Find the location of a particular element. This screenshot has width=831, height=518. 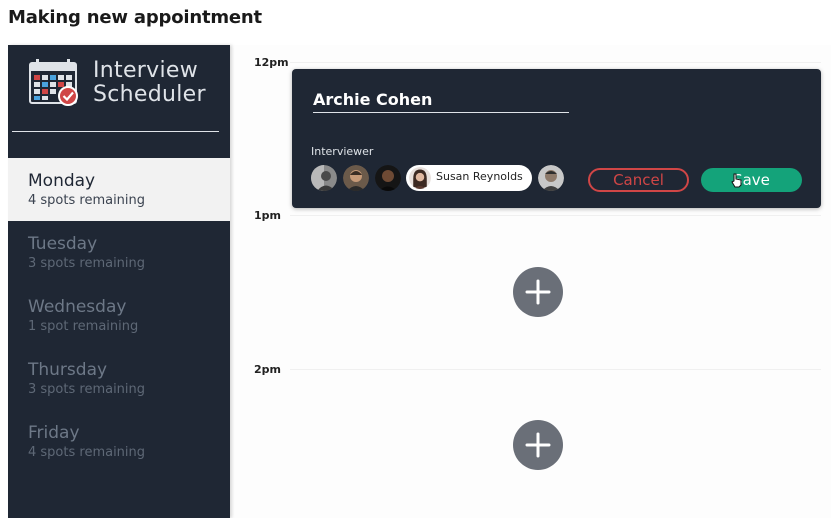

interviewer-item-selected: Susan Reynolds is located at coordinates (469, 178).